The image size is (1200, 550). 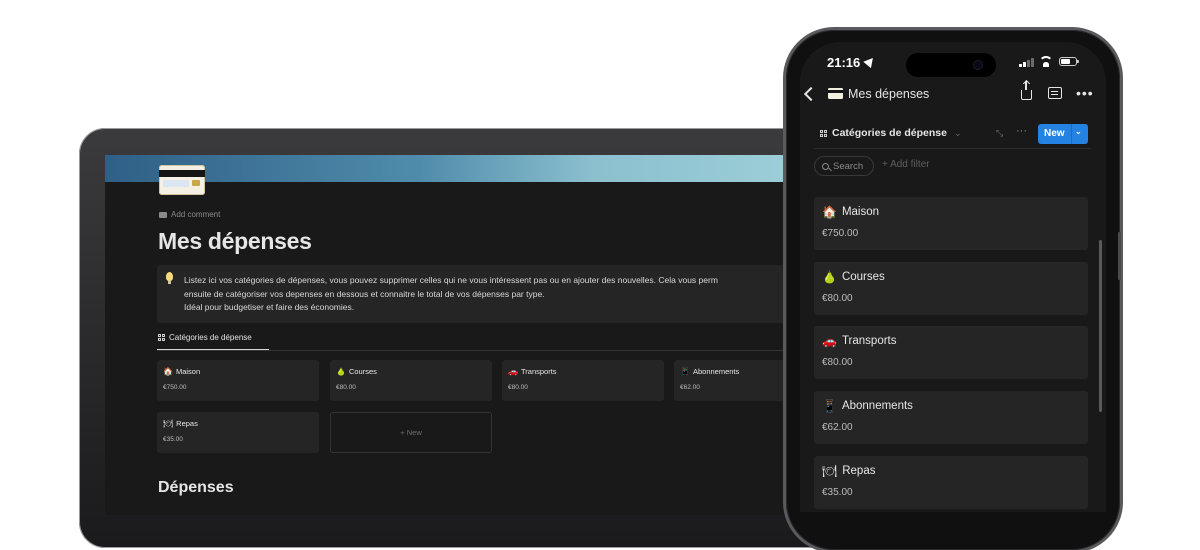 I want to click on tab-categories-de-depense: Catégories de dépense, so click(x=205, y=337).